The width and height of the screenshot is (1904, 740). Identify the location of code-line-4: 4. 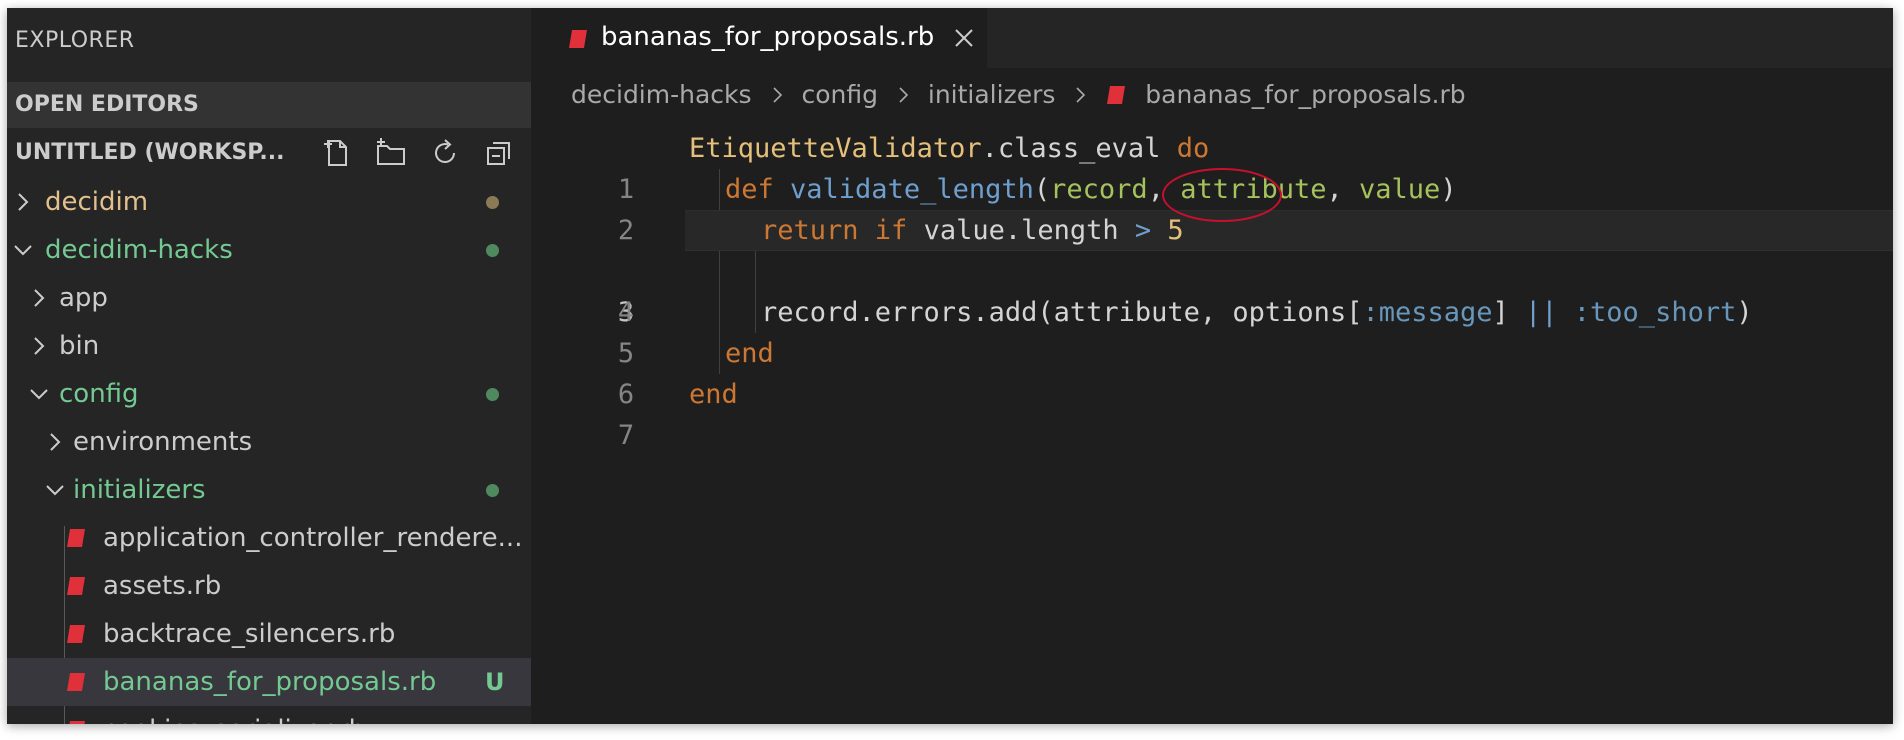
(1212, 289).